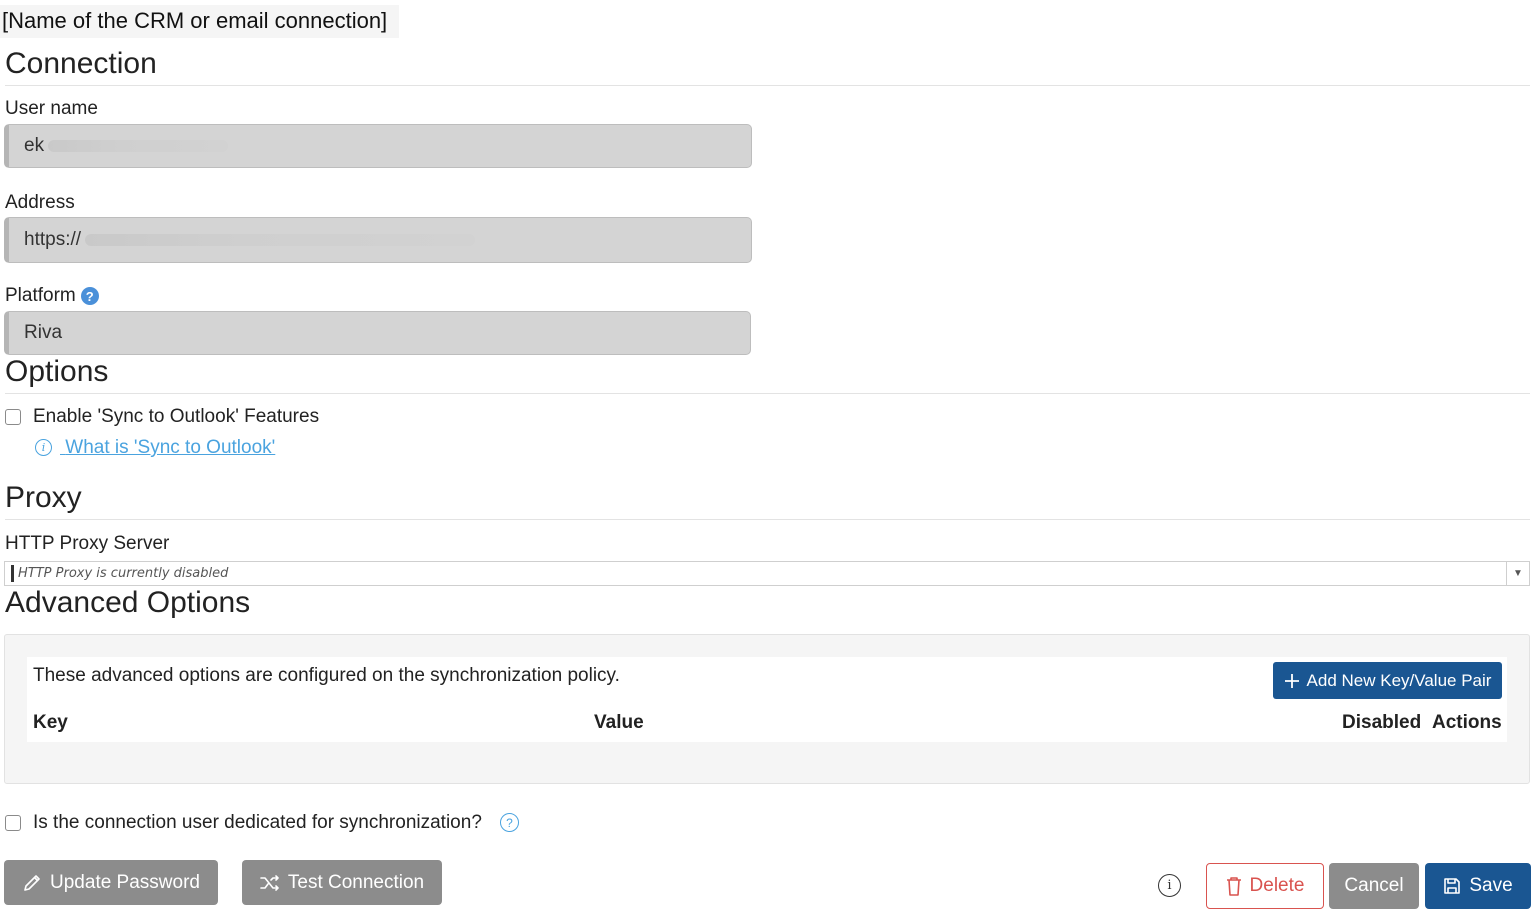 Image resolution: width=1538 pixels, height=909 pixels. I want to click on platform-label: Platform, so click(40, 295).